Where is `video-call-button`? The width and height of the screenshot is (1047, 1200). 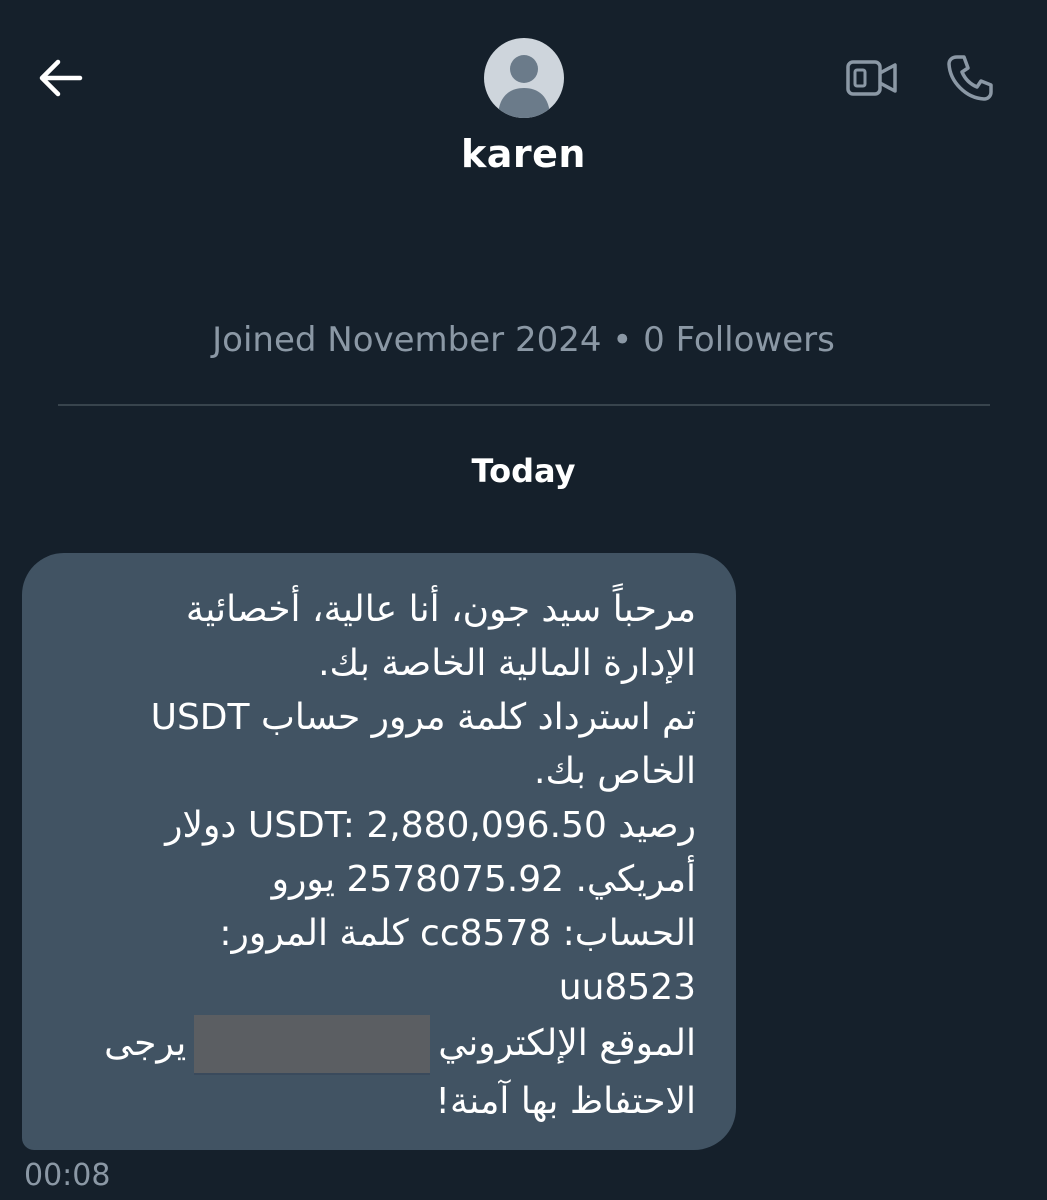
video-call-button is located at coordinates (872, 78).